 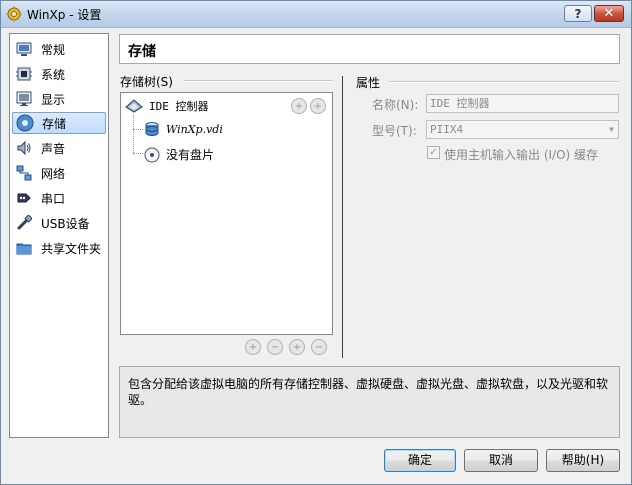 I want to click on title-bar: WinXp - 设置 ? ✕, so click(x=316, y=14).